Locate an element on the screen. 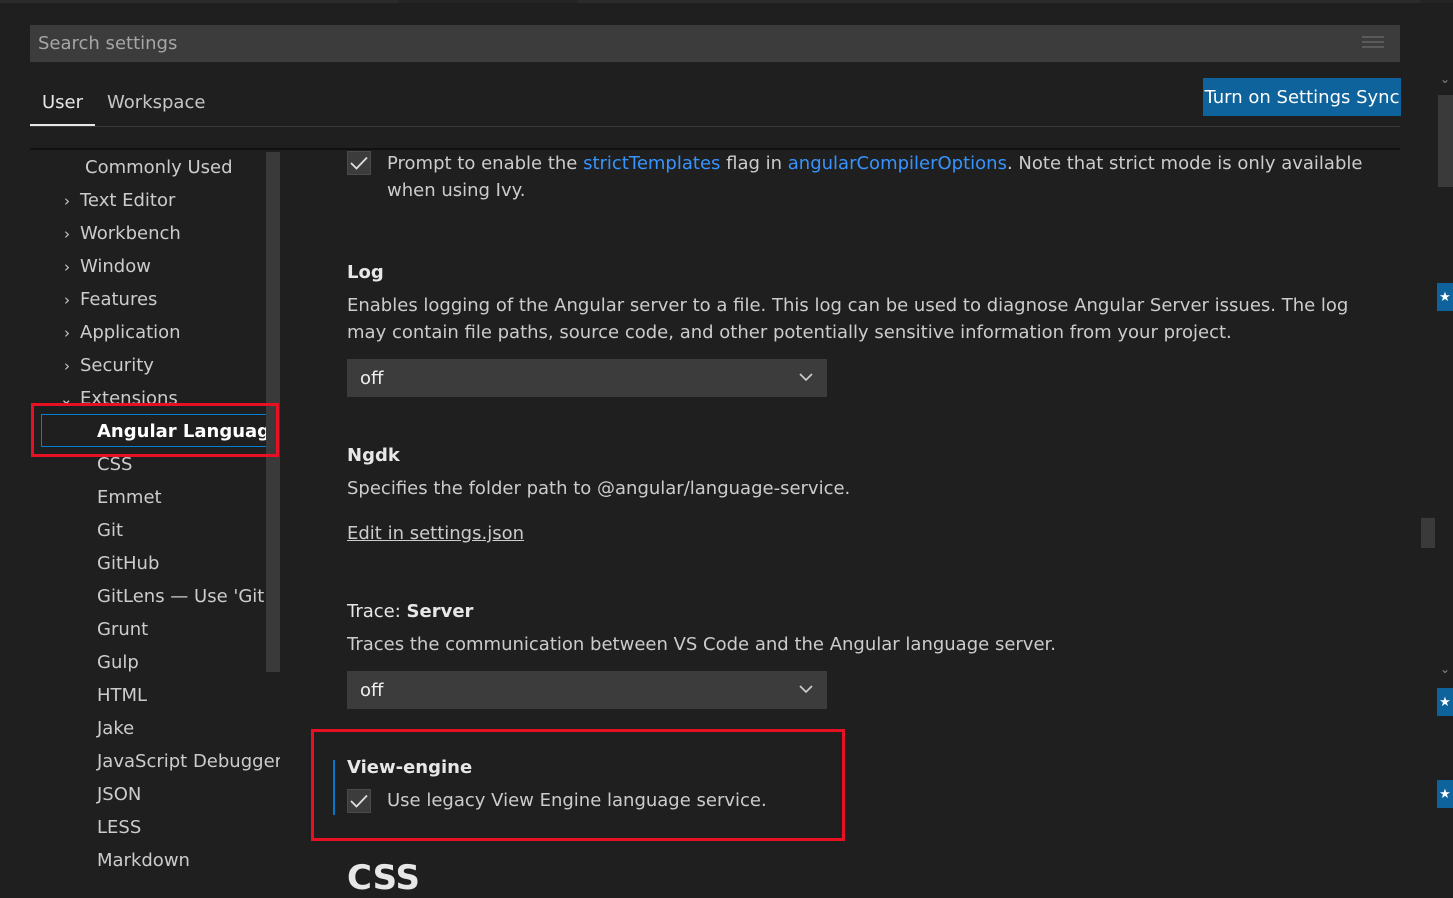 The image size is (1453, 898). turn-on-settings-sync-button: Turn on Settings Sync is located at coordinates (1302, 97).